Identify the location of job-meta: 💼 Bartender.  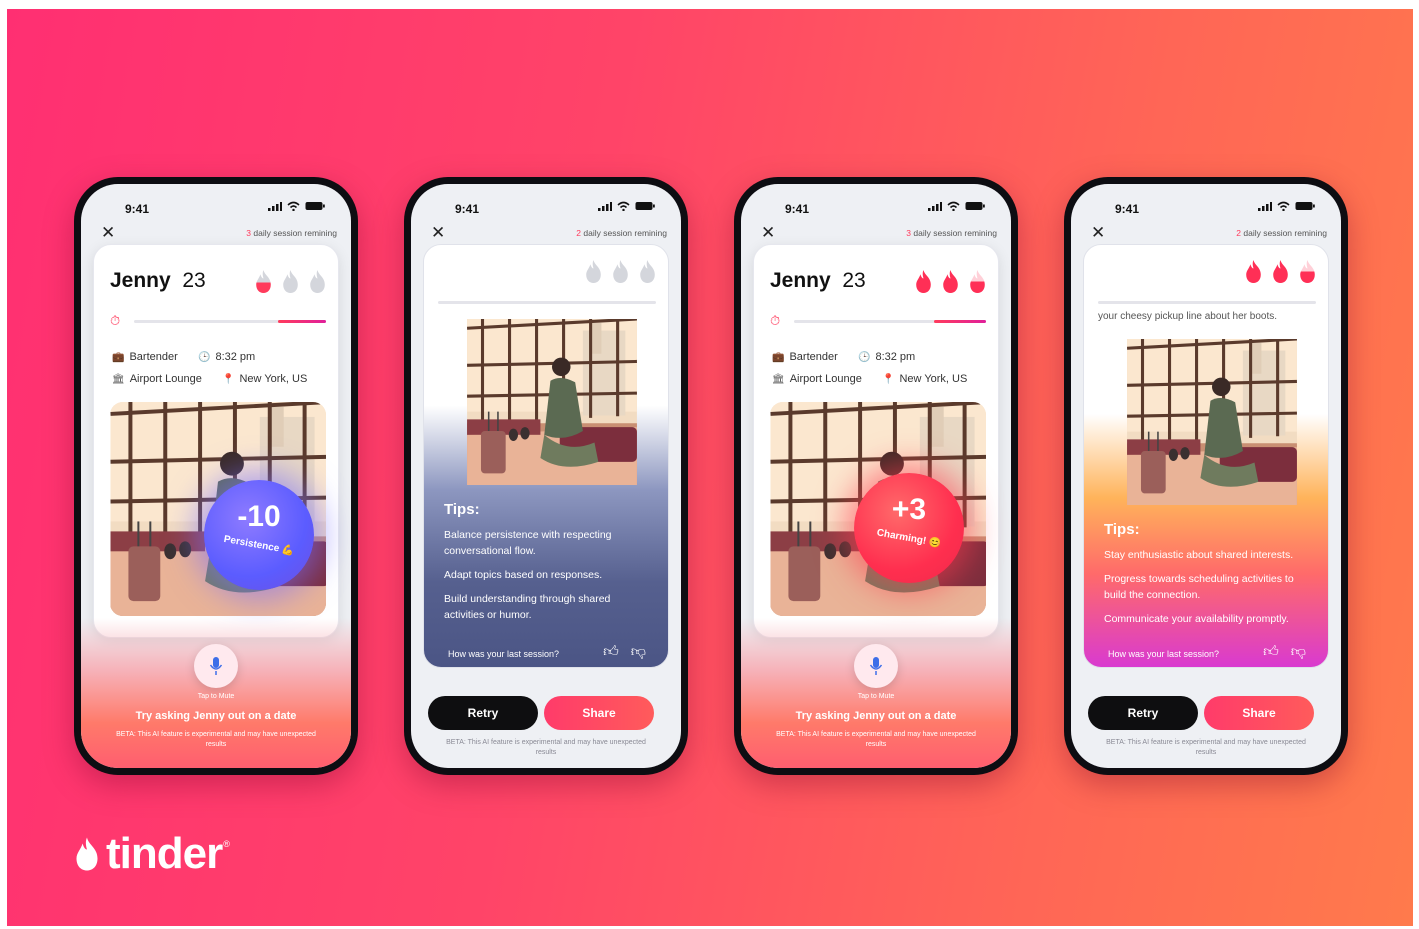
(805, 357).